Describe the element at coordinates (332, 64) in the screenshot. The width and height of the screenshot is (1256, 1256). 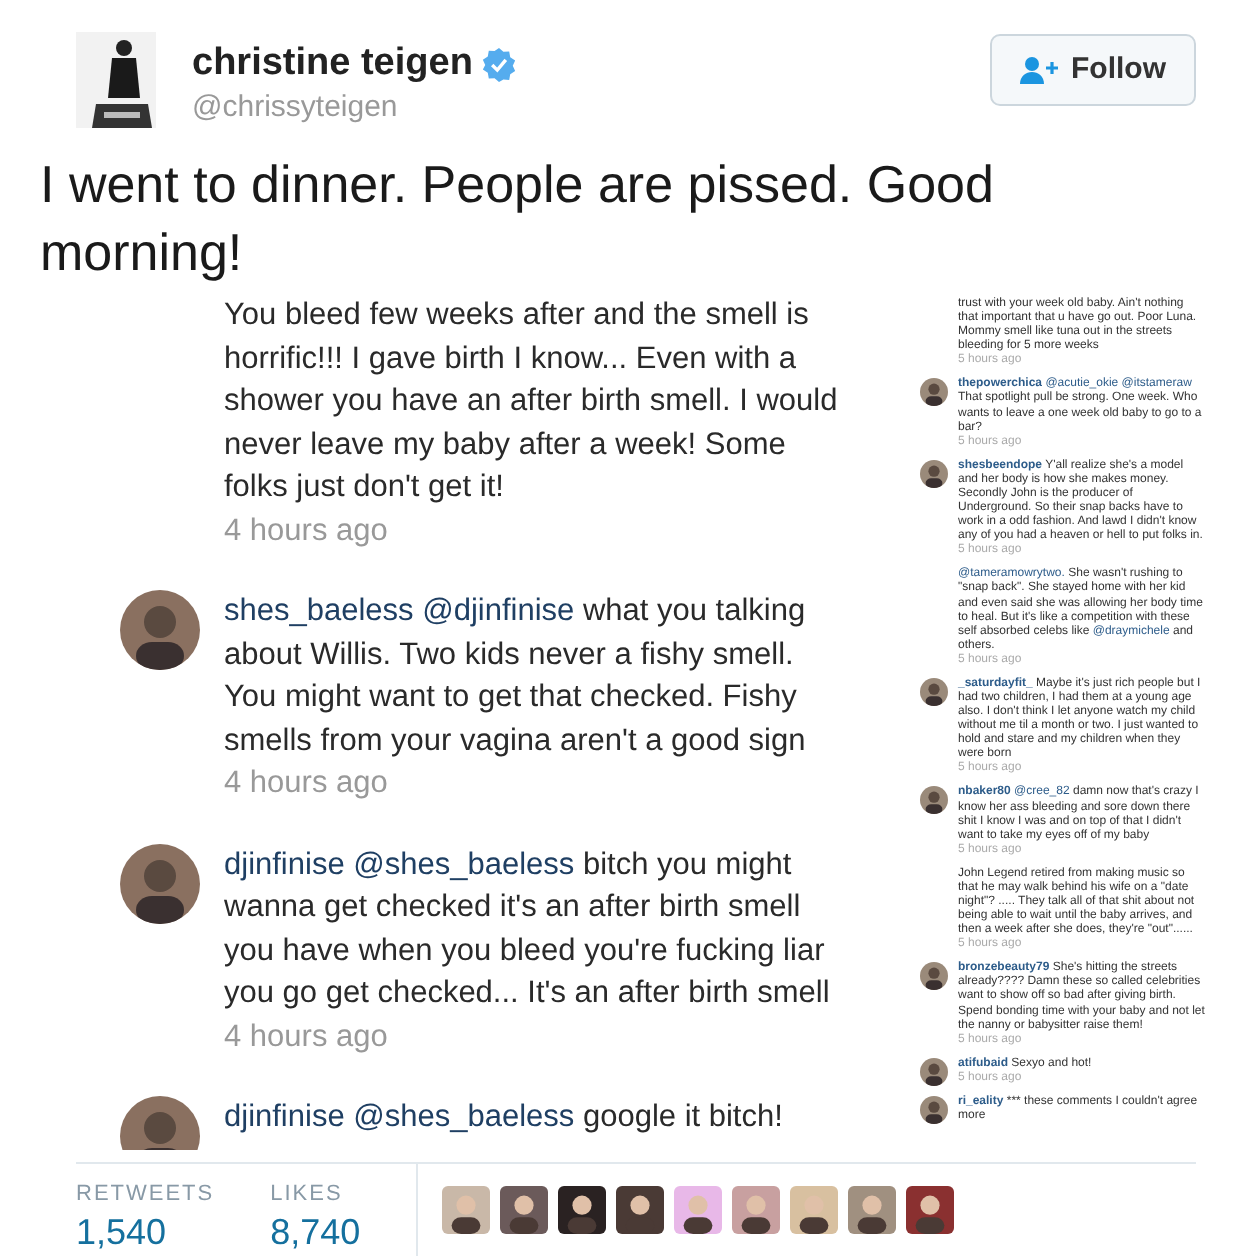
I see `author-name: christine teigen` at that location.